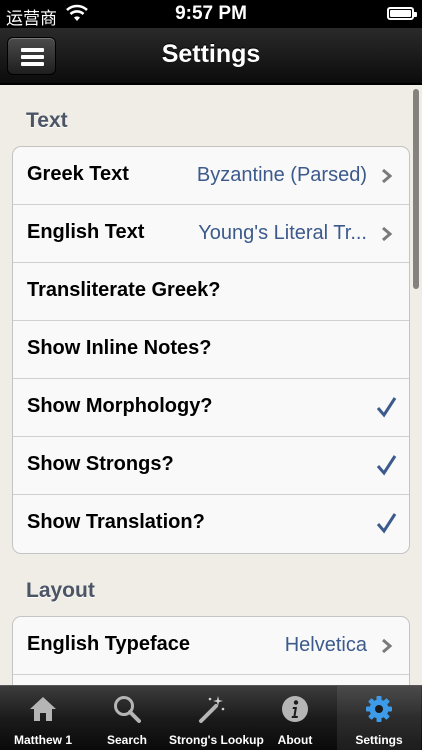  What do you see at coordinates (116, 522) in the screenshot?
I see `row-label: Show Translation?` at bounding box center [116, 522].